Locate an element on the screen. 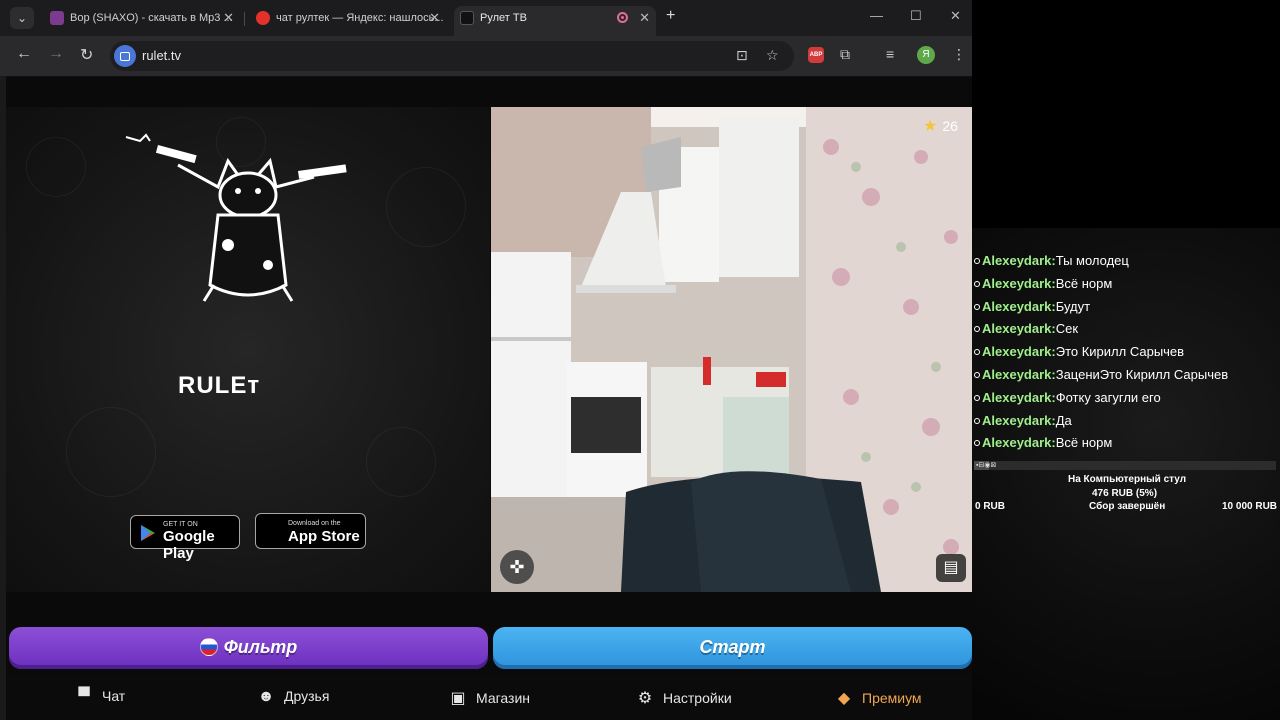  rating-display: ★ 26 is located at coordinates (940, 126).